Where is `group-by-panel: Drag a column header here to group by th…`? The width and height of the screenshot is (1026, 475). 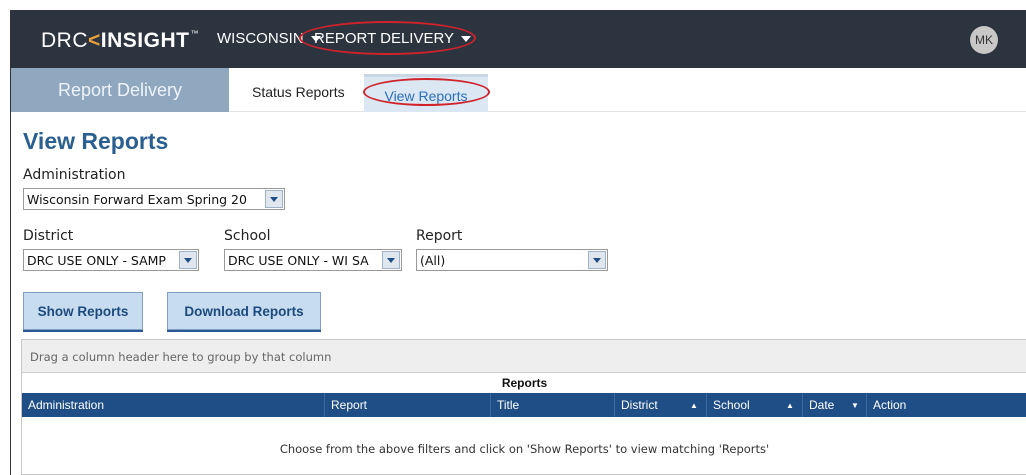 group-by-panel: Drag a column header here to group by th… is located at coordinates (524, 356).